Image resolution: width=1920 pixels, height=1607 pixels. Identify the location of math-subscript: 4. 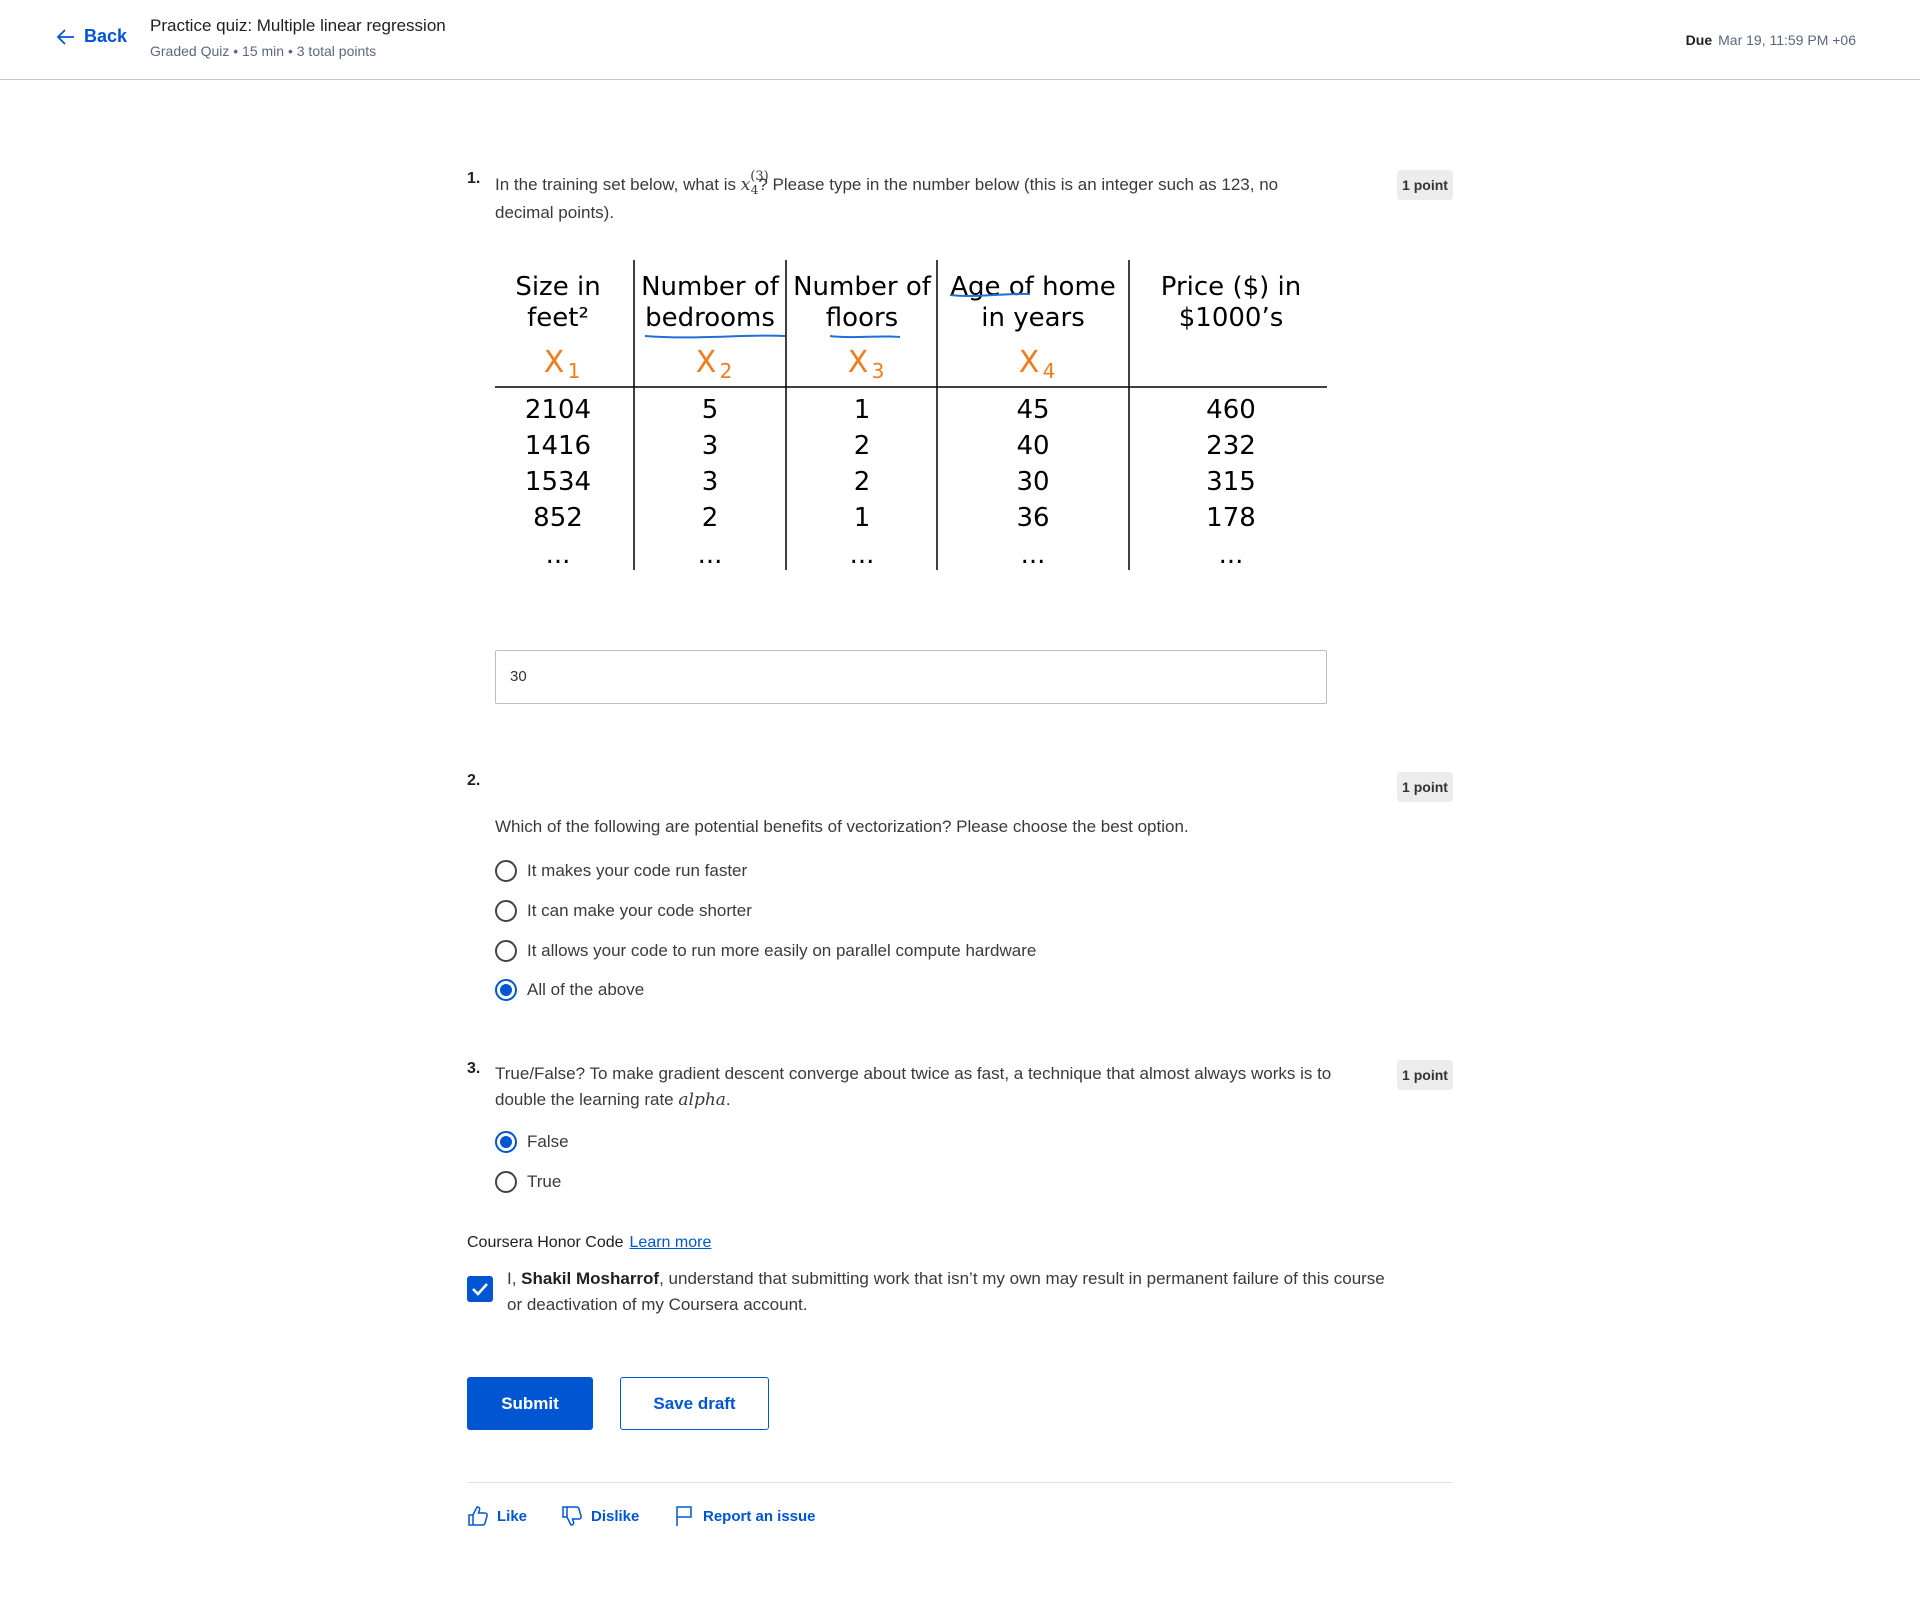
(754, 190).